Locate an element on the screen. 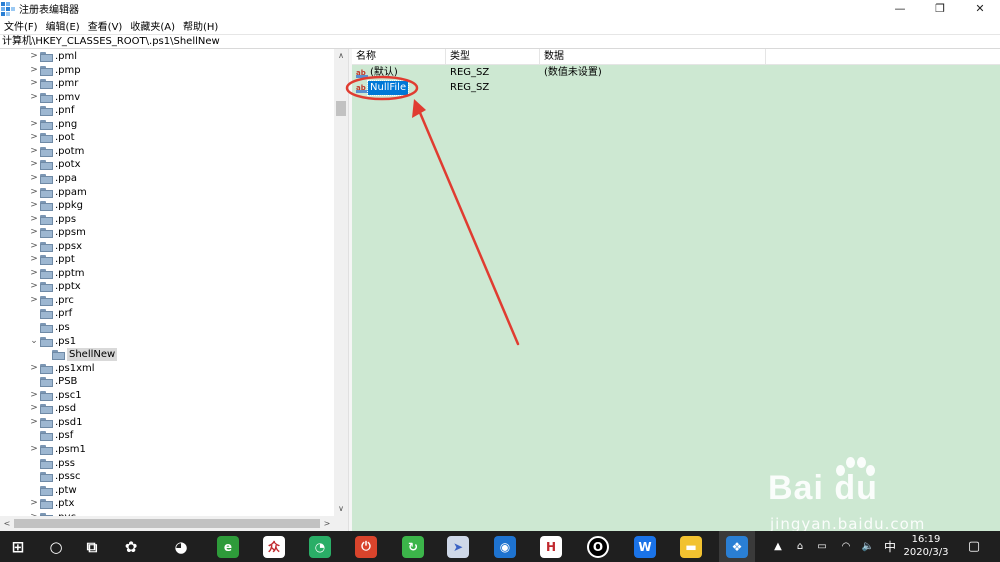 This screenshot has height=562, width=1000. maximize-button: ❐ is located at coordinates (940, 8).